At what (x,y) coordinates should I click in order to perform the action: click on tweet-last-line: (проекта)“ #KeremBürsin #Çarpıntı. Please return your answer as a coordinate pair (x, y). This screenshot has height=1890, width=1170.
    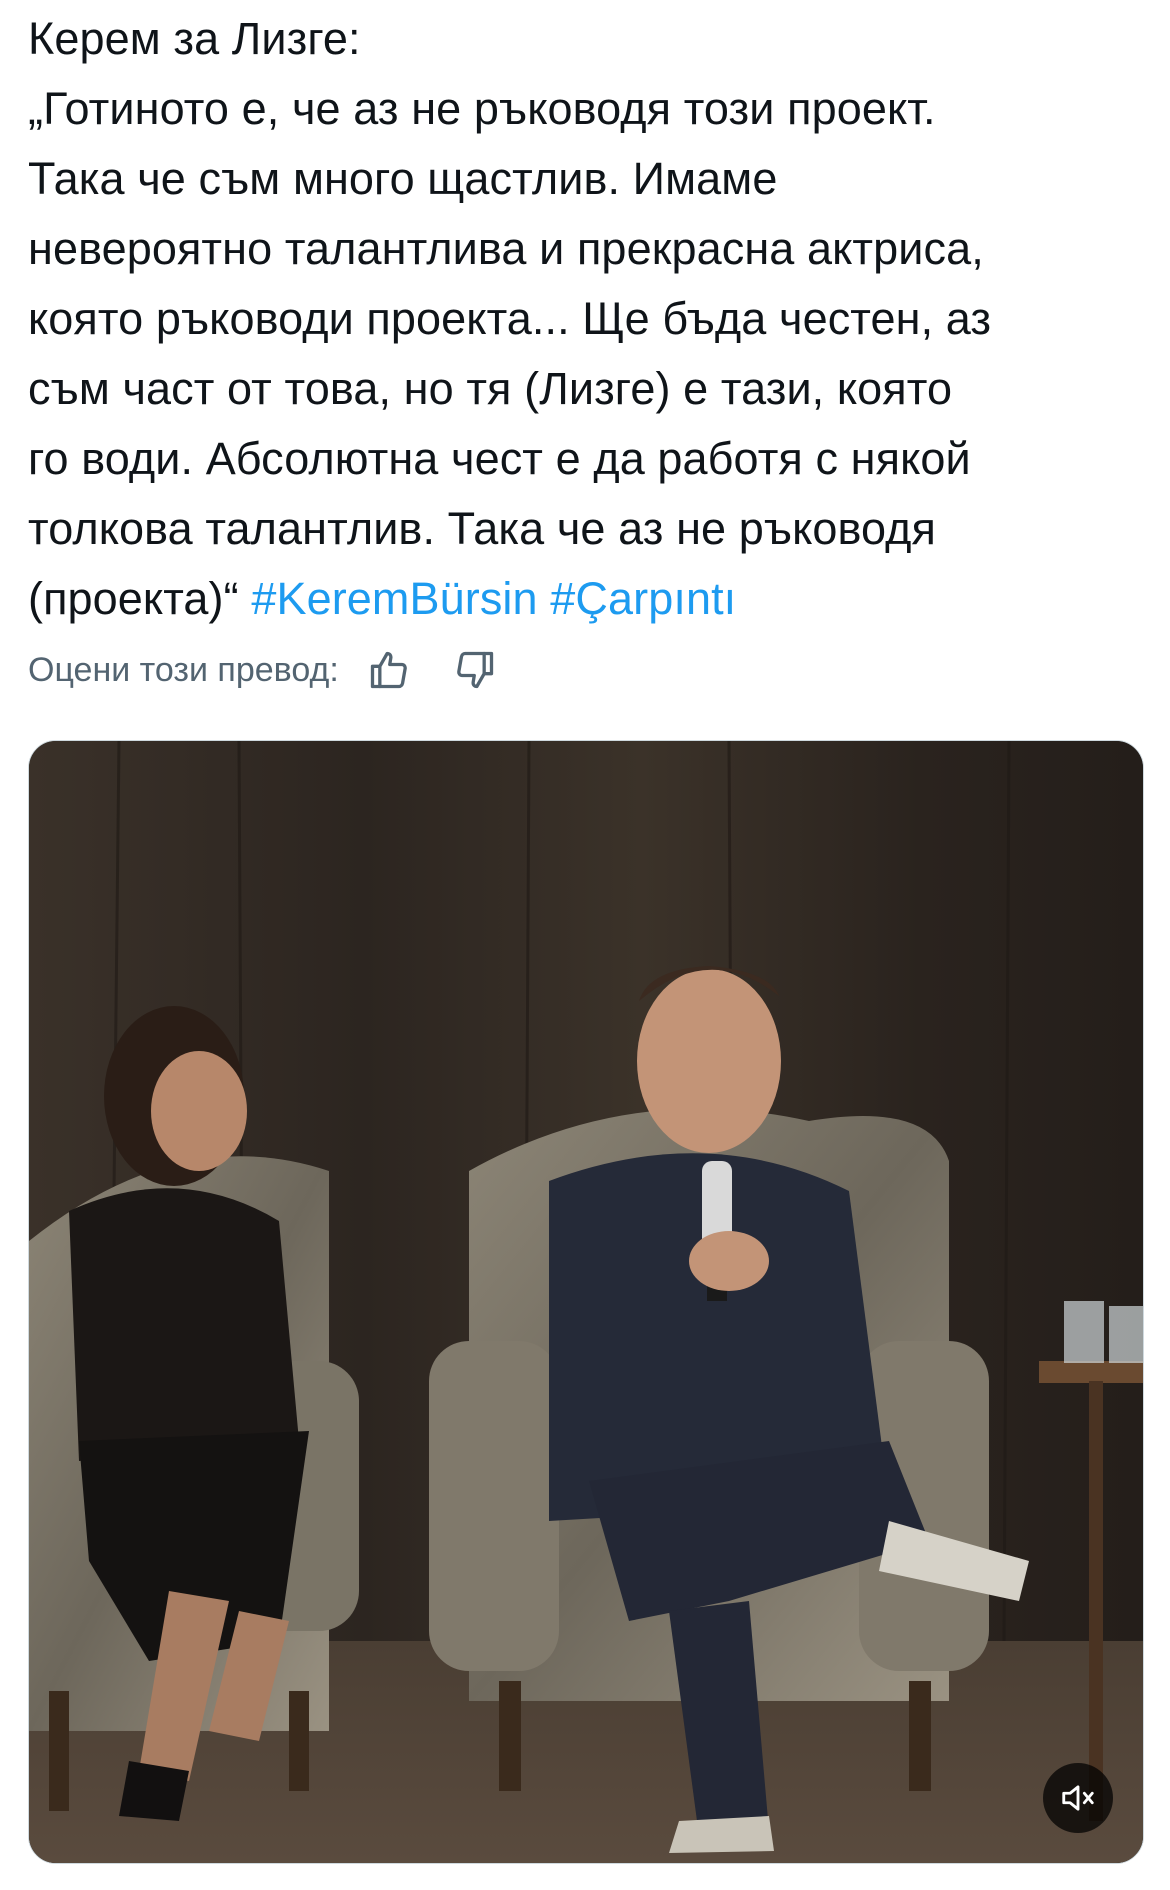
    Looking at the image, I should click on (588, 599).